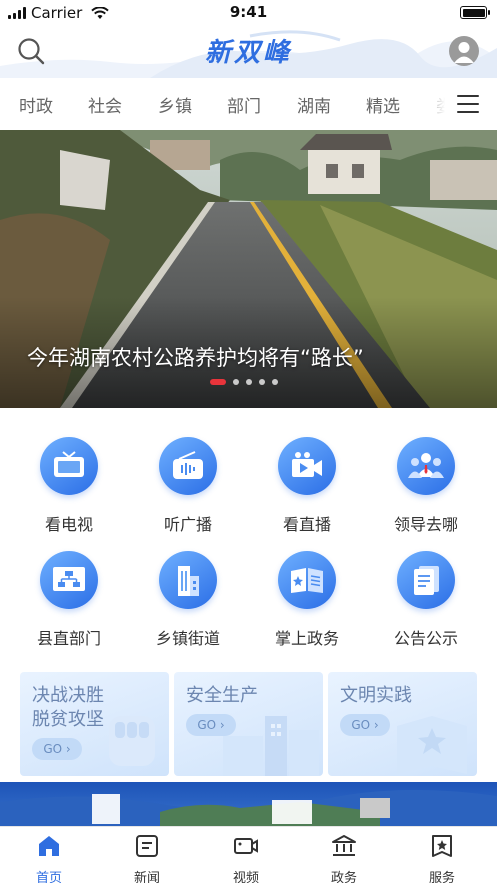 The image size is (497, 883). I want to click on service-label: 乡镇街道, so click(187, 638).